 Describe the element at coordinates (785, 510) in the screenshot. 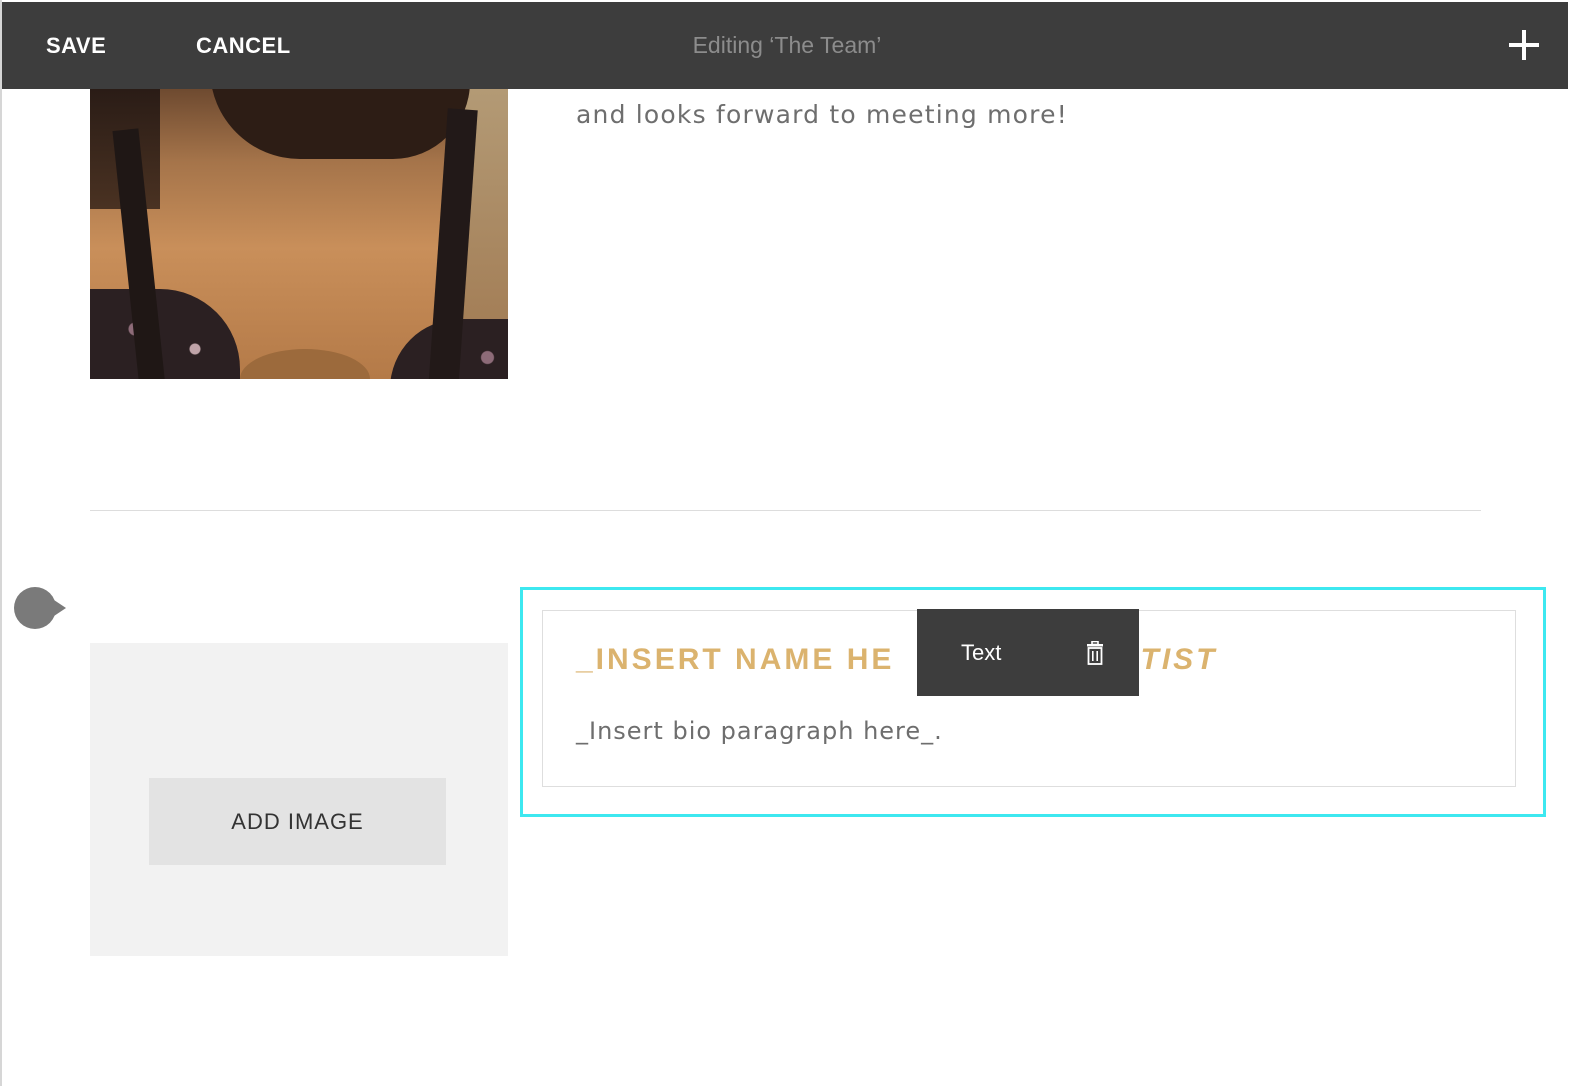

I see `section-divider` at that location.